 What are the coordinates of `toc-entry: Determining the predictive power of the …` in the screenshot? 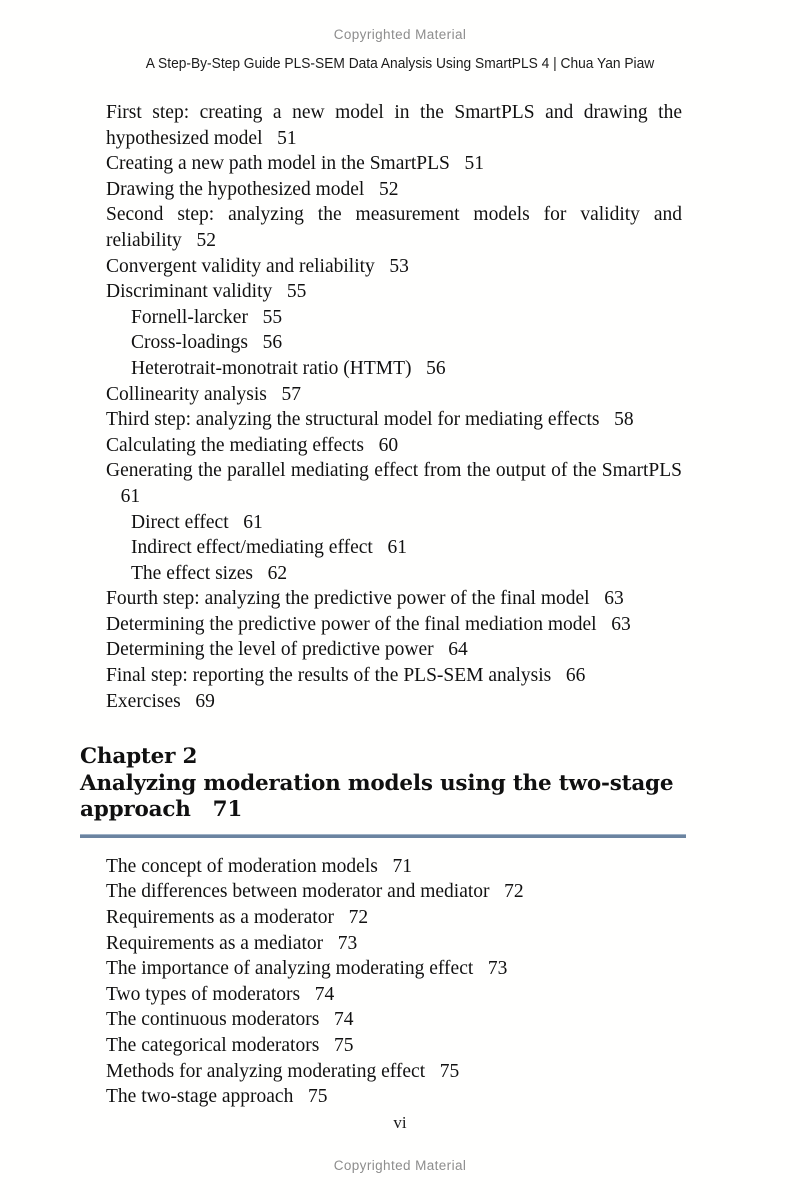 It's located at (394, 625).